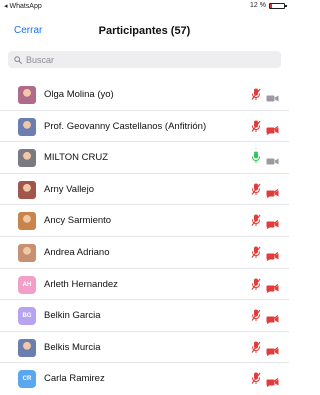 The height and width of the screenshot is (395, 320). I want to click on search-input, so click(146, 59).